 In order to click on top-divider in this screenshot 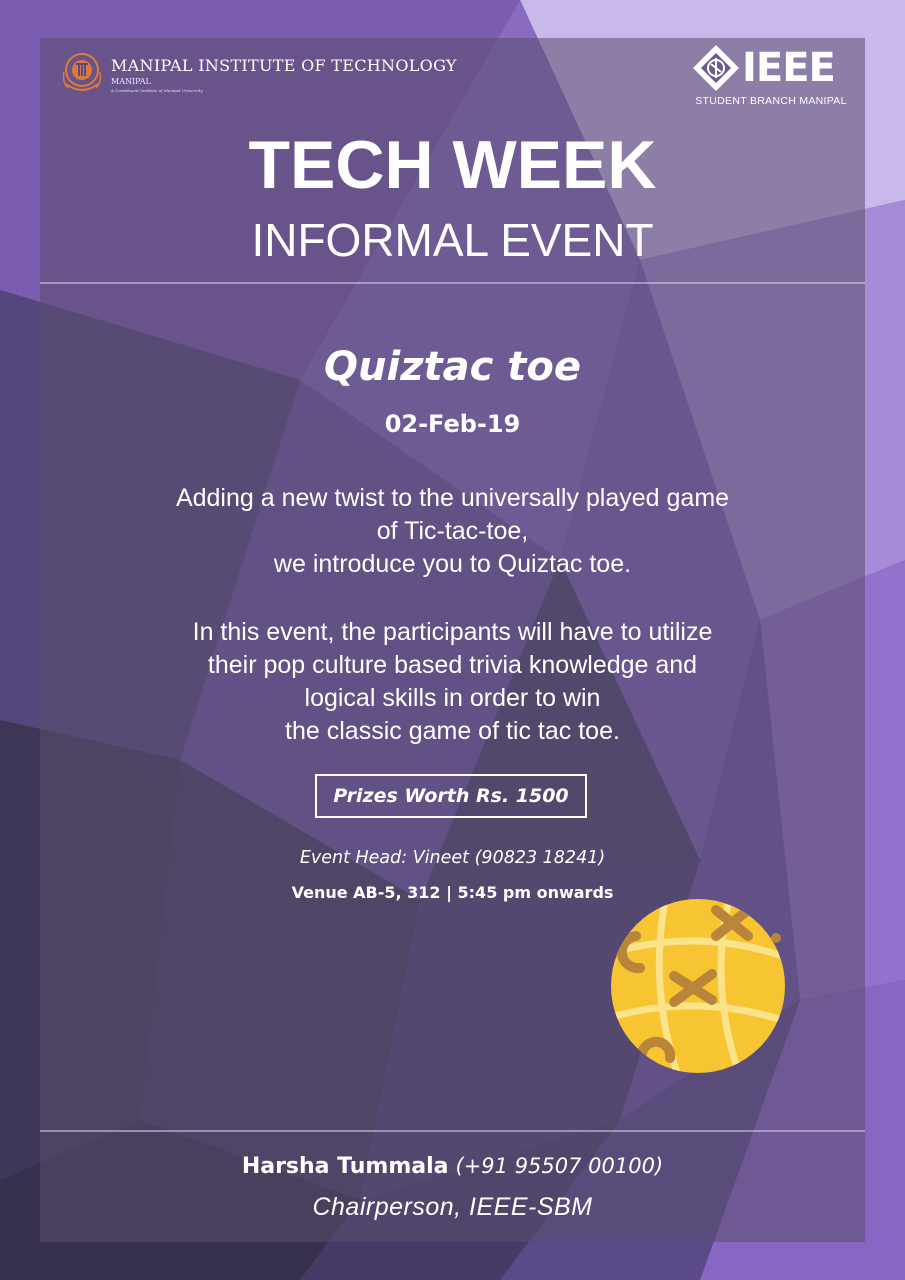, I will do `click(452, 283)`.